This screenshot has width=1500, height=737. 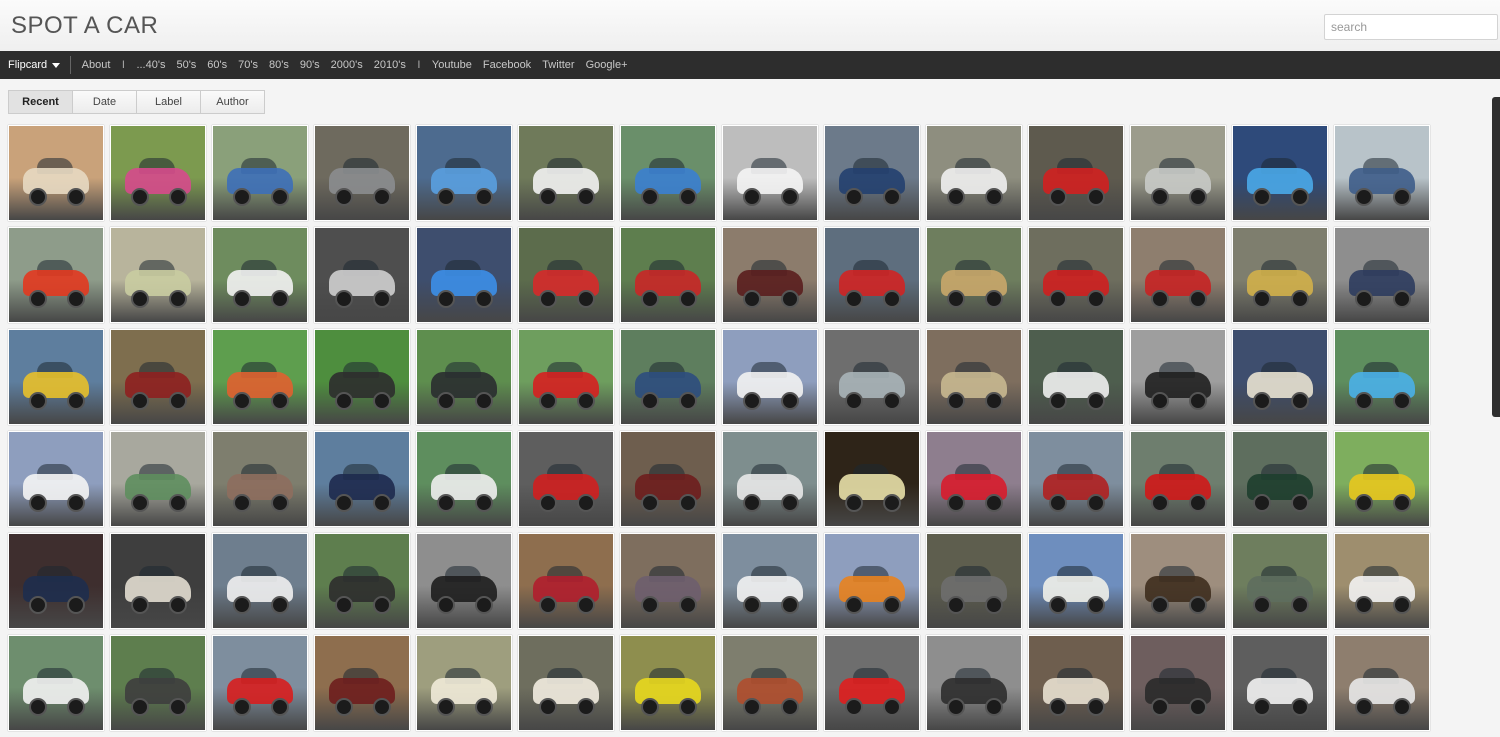 What do you see at coordinates (169, 102) in the screenshot?
I see `tab-label: Label` at bounding box center [169, 102].